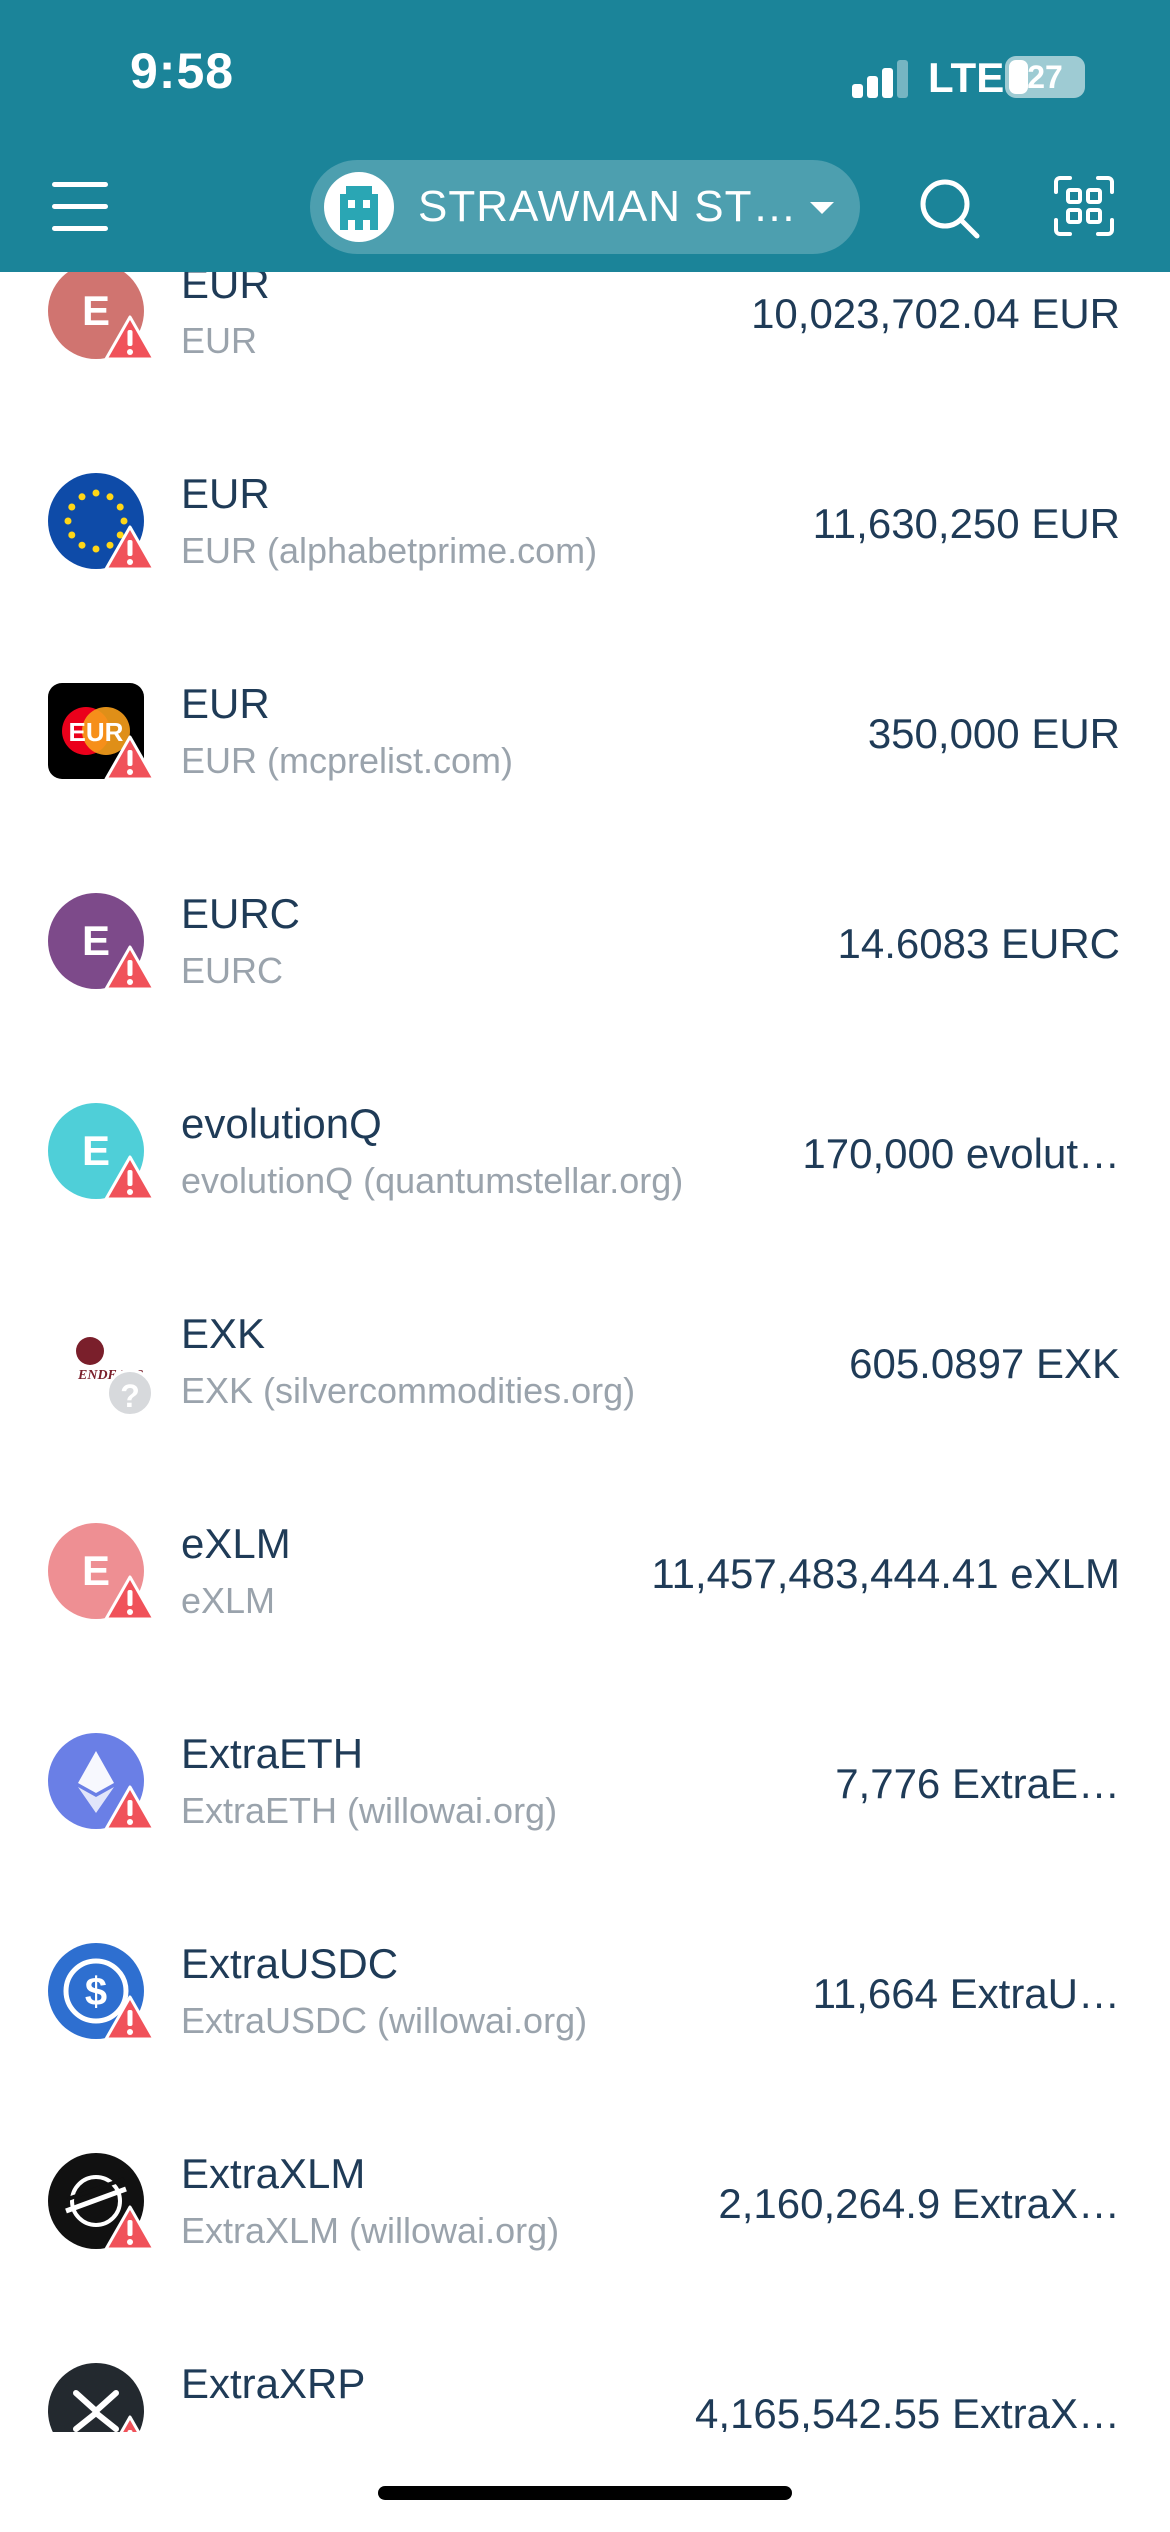 Image resolution: width=1170 pixels, height=2532 pixels. Describe the element at coordinates (103, 1788) in the screenshot. I see `ethereum-icon` at that location.